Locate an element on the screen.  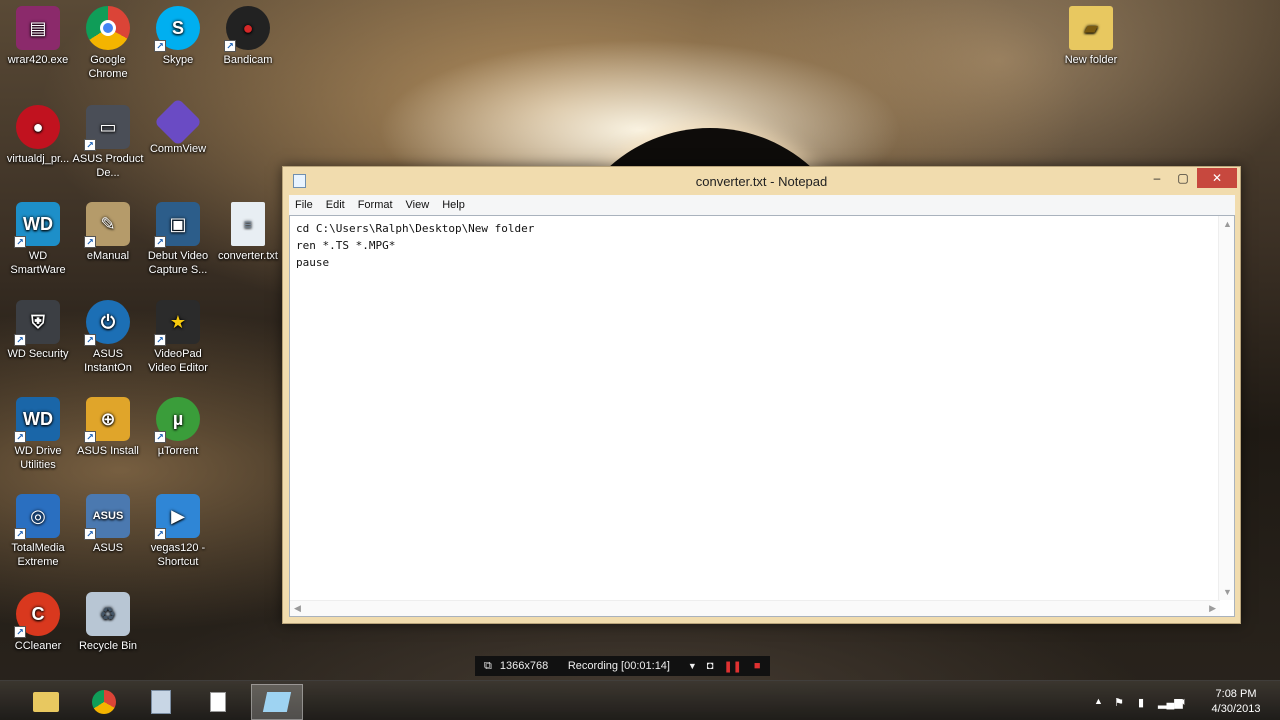
desktop-icon-vegas: ▶ ↗ vegas120 - Shortcut is located at coordinates (178, 529).